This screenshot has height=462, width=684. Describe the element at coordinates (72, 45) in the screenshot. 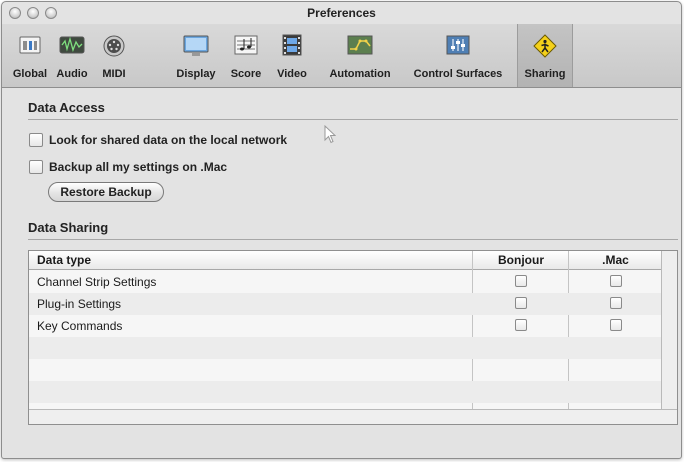

I see `audio-icon` at that location.